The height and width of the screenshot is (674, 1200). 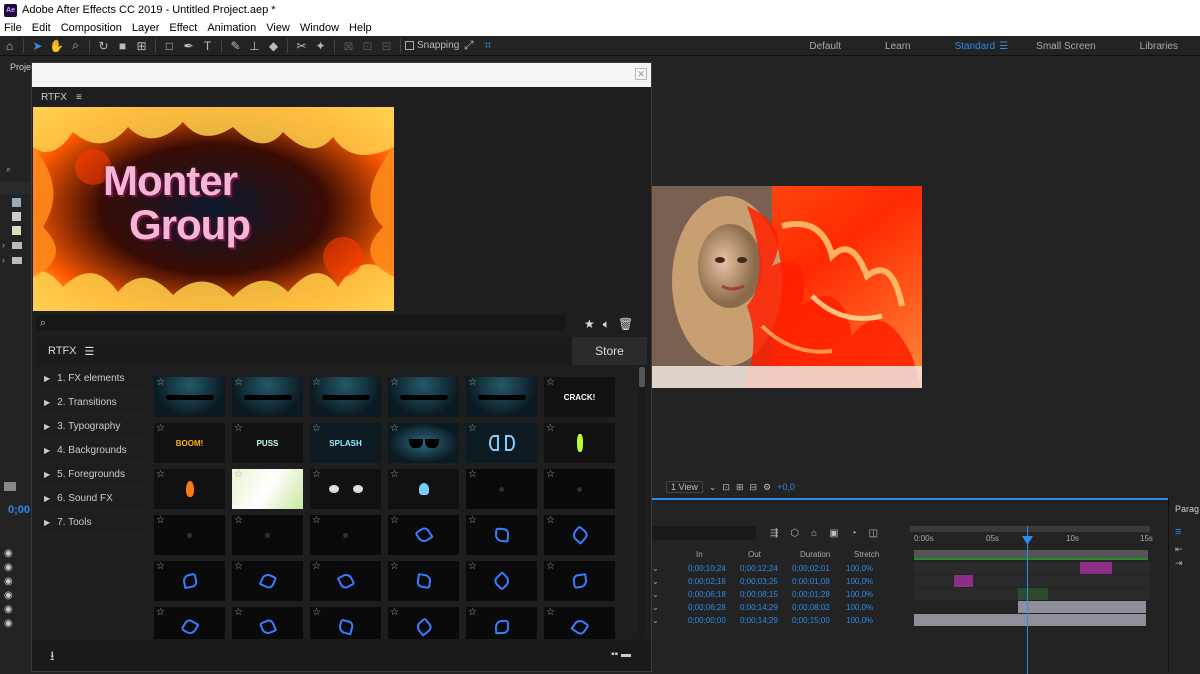 What do you see at coordinates (827, 556) in the screenshot?
I see `column-duration: Duration` at bounding box center [827, 556].